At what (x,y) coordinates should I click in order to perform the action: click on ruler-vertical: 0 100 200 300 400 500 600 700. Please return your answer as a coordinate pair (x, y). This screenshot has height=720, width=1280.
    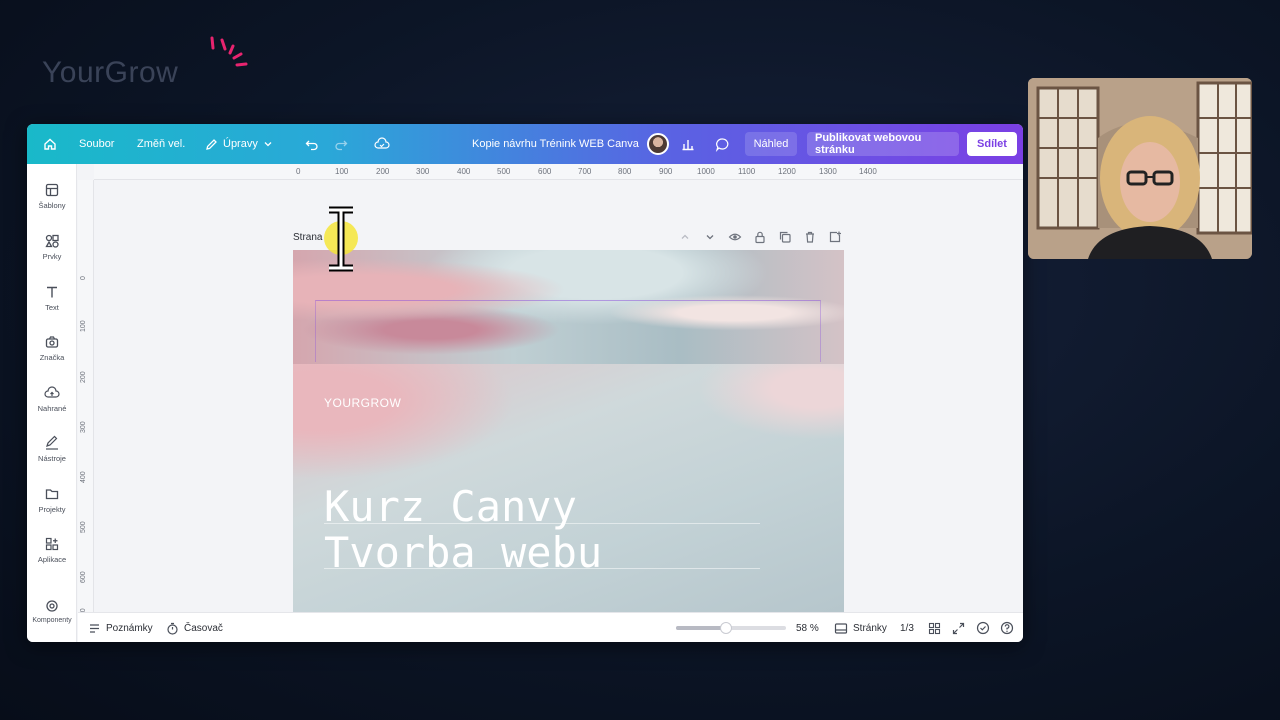
    Looking at the image, I should click on (86, 400).